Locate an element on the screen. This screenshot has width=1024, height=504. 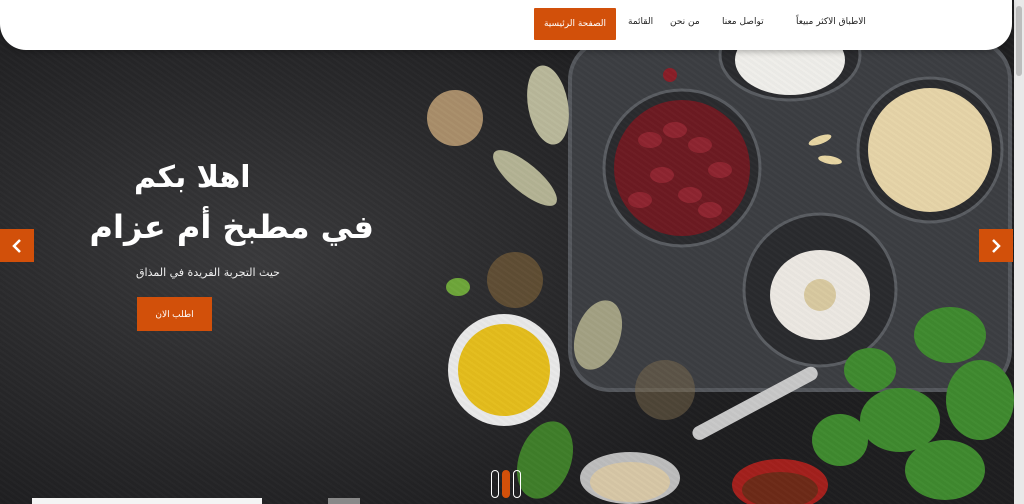
scrollbar-thumb is located at coordinates (1019, 41).